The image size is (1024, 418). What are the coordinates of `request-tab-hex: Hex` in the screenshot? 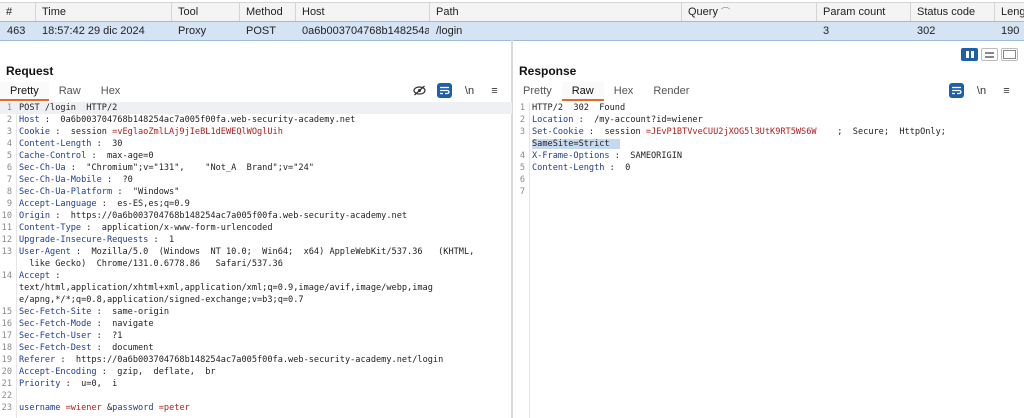 It's located at (111, 91).